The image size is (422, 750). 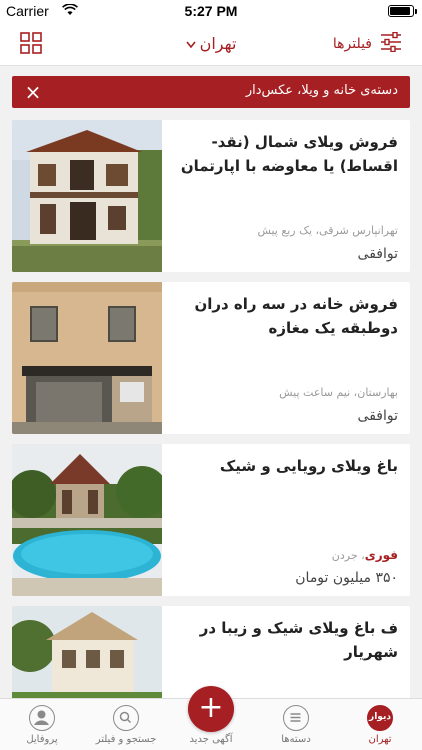 What do you see at coordinates (296, 739) in the screenshot?
I see `tab-categories-label: دسته‌ها` at bounding box center [296, 739].